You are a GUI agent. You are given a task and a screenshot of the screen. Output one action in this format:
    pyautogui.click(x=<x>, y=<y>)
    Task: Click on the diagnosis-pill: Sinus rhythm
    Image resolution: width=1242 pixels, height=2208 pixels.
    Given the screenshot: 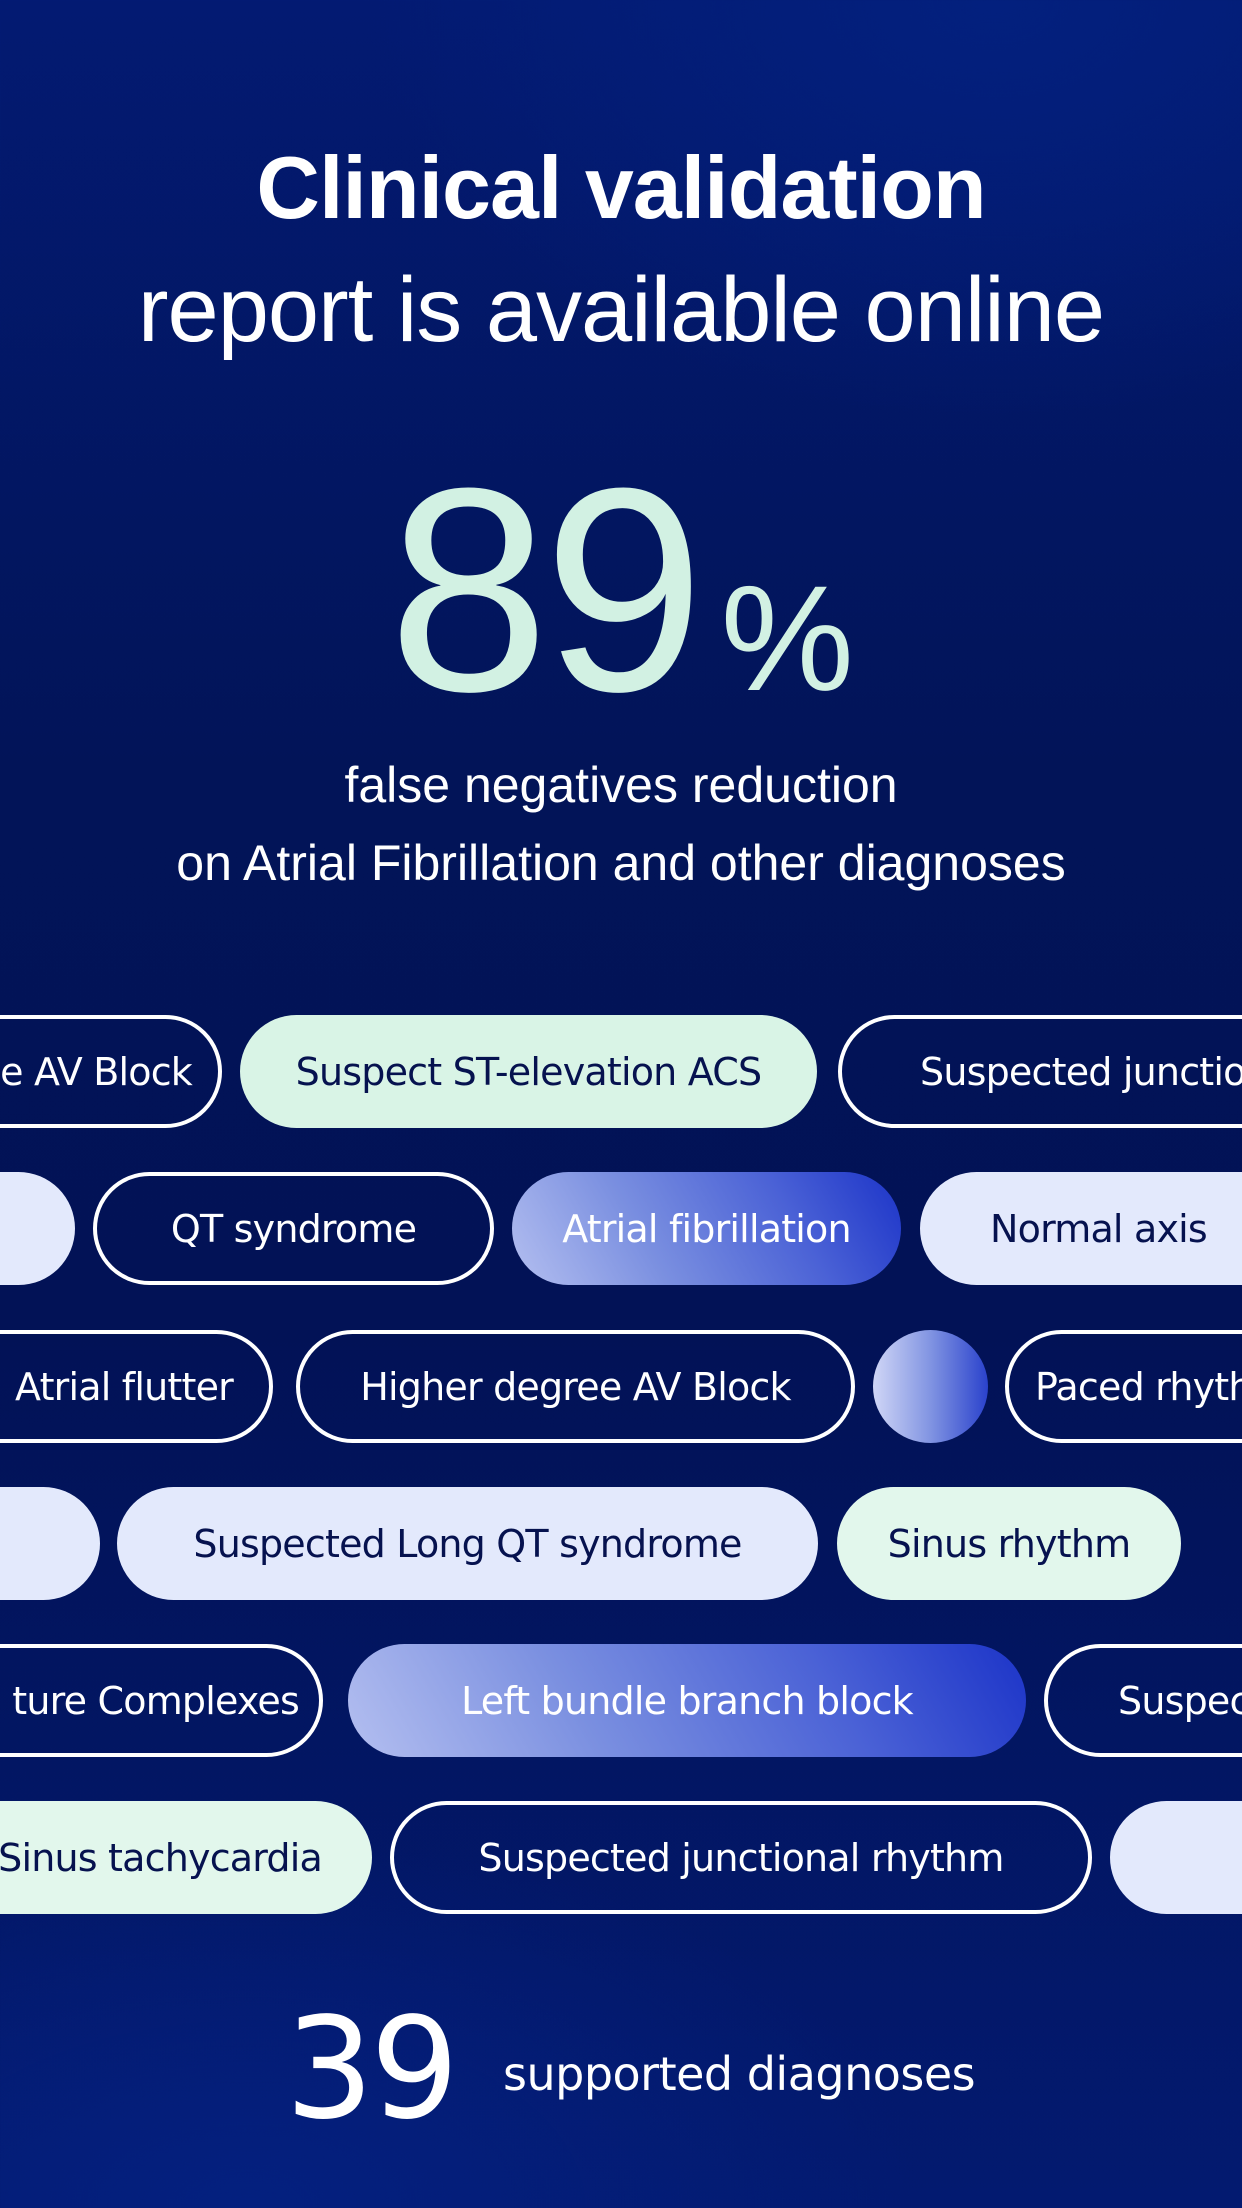 What is the action you would take?
    pyautogui.click(x=1009, y=1543)
    